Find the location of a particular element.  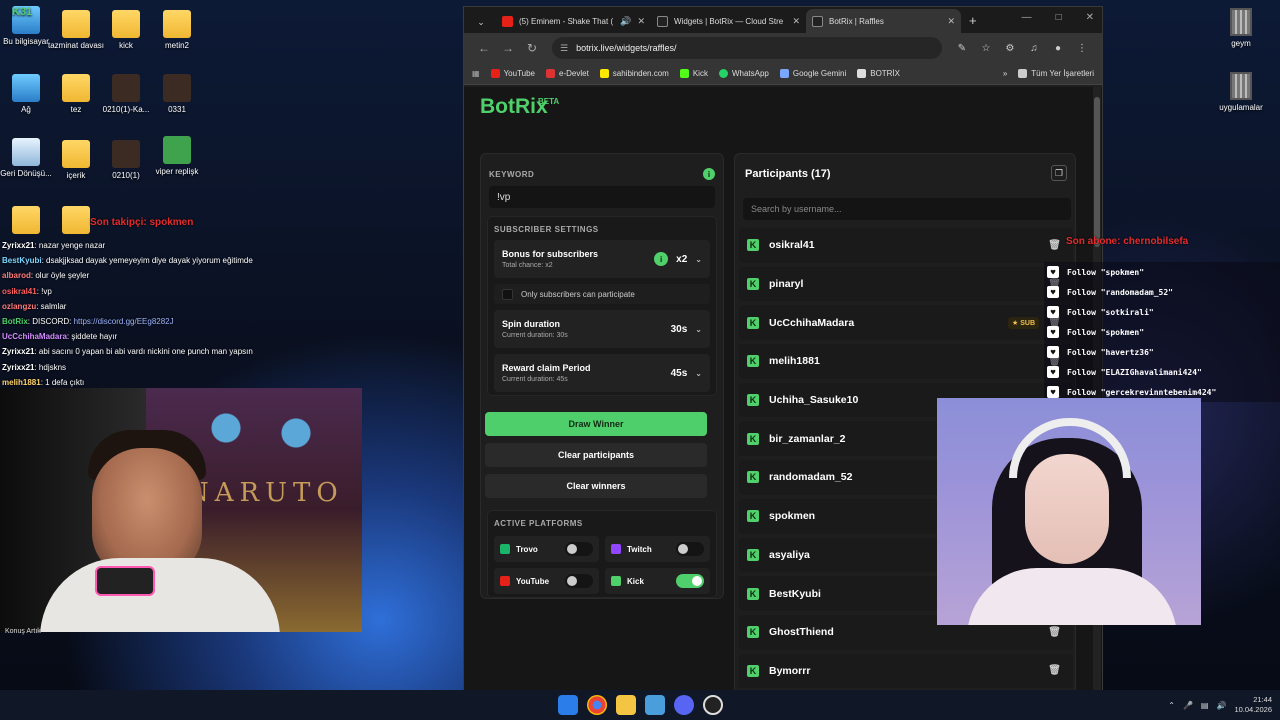

bonus-select: i x2 ⌄ is located at coordinates (678, 259).